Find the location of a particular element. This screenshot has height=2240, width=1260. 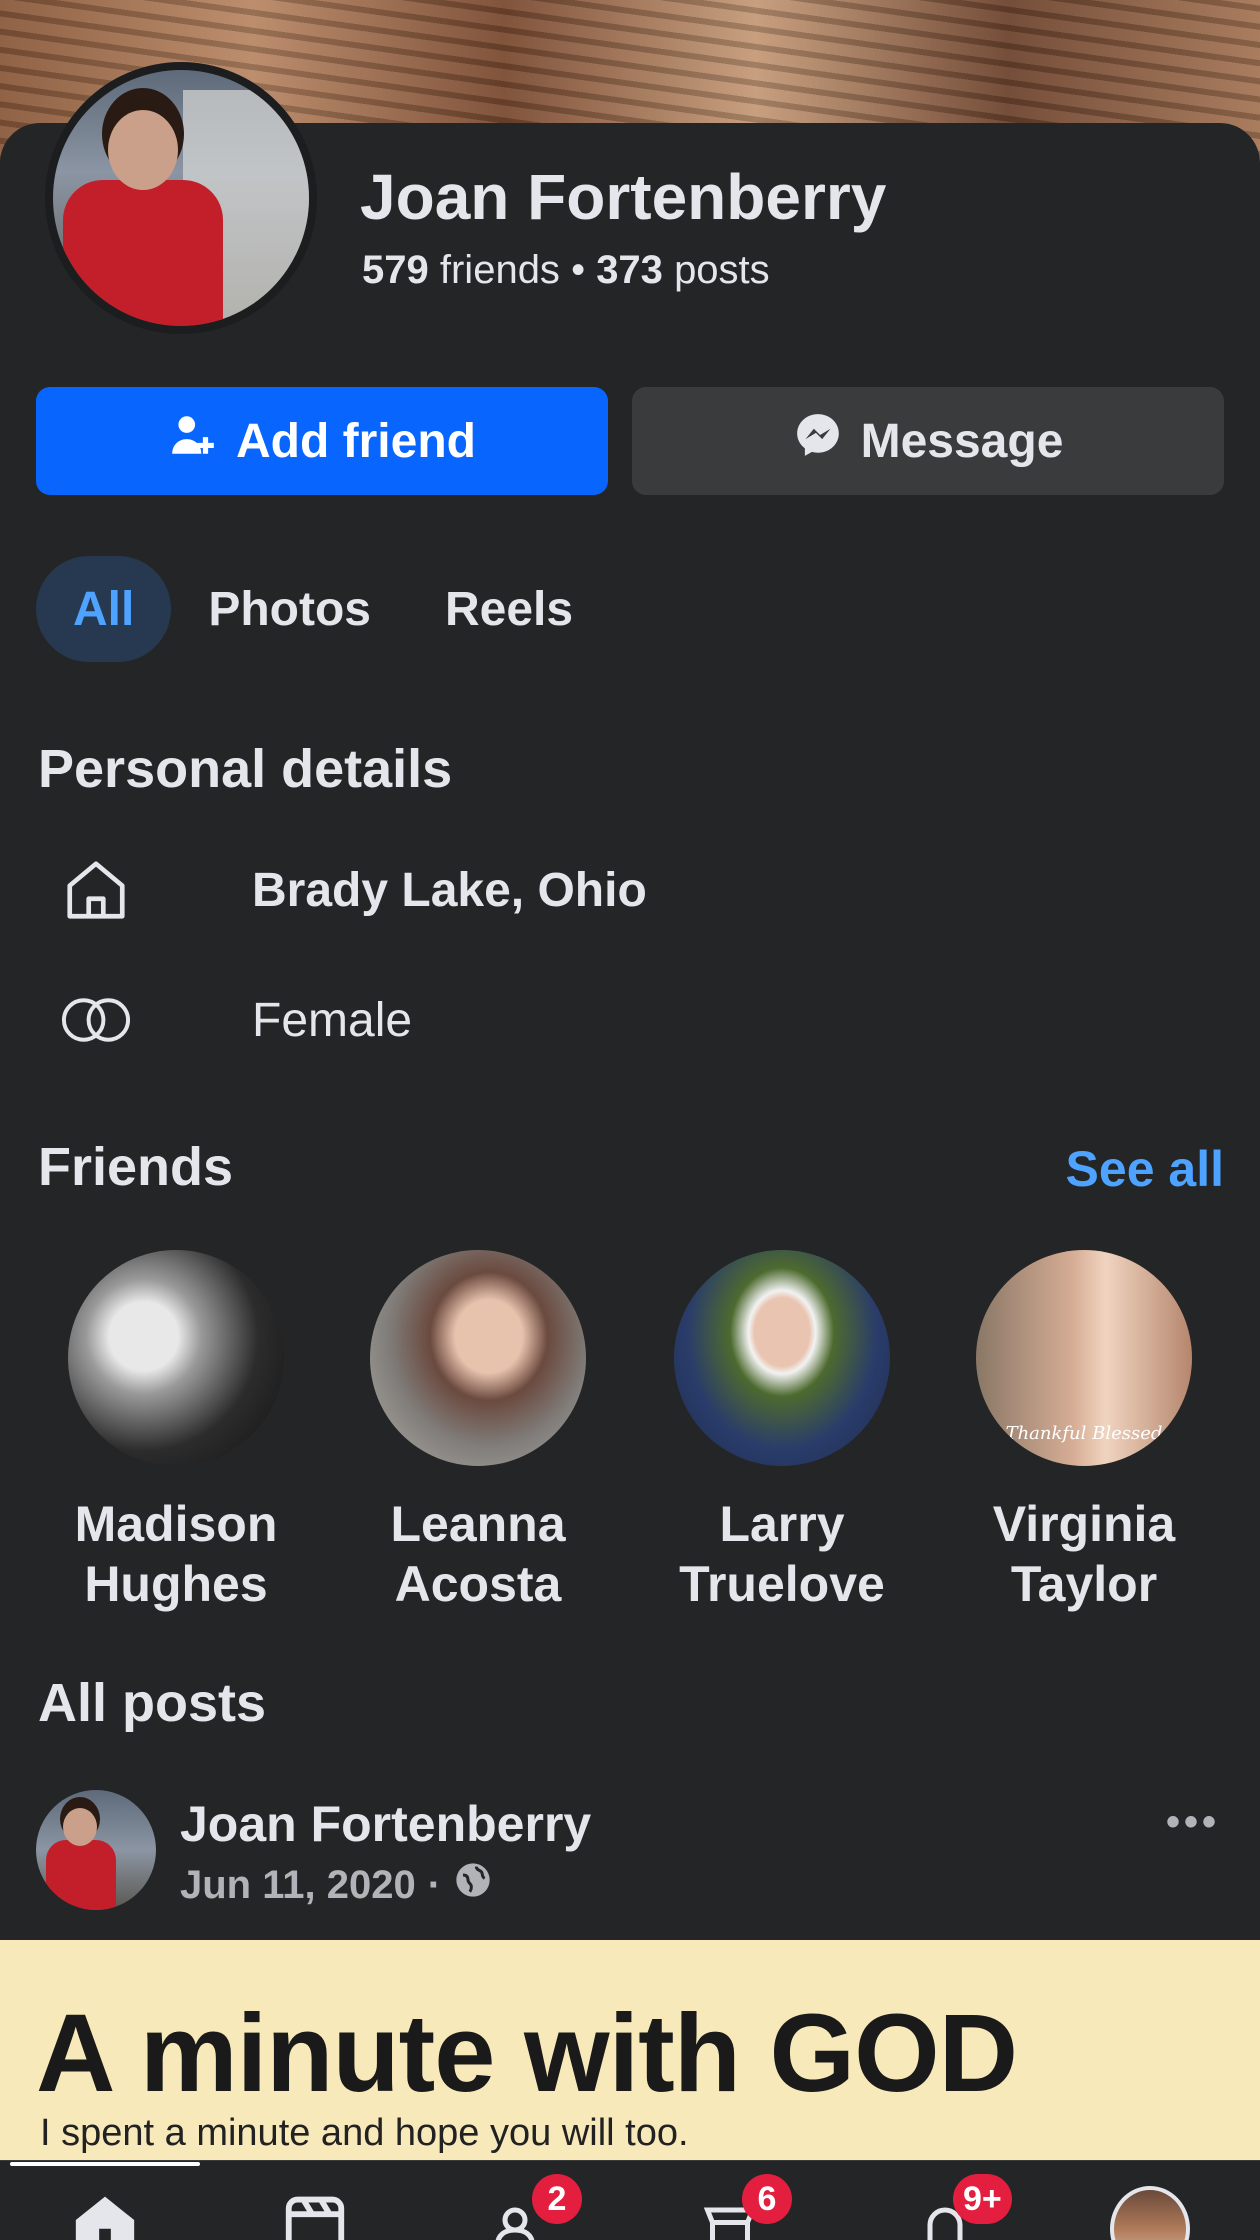

friend-card: Thankful Blessed Virginia Taylor is located at coordinates (1084, 1432).